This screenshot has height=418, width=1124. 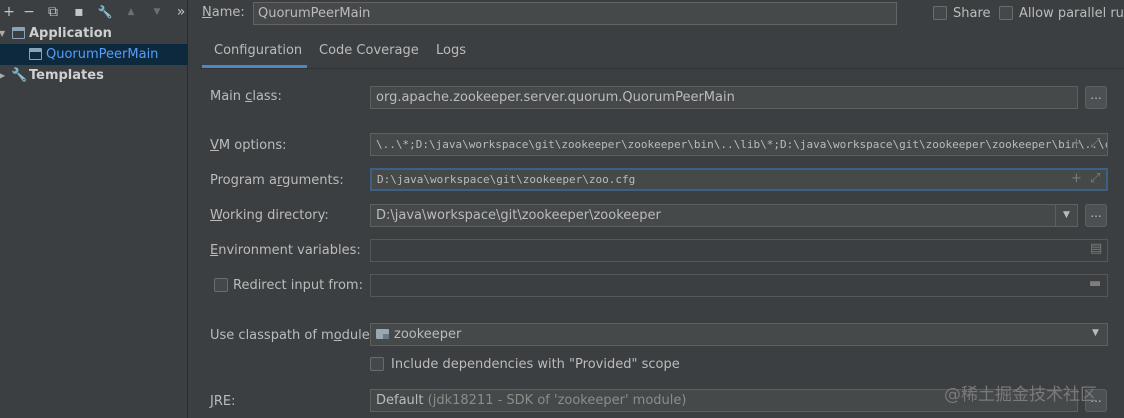 What do you see at coordinates (181, 12) in the screenshot?
I see `more-icon: »` at bounding box center [181, 12].